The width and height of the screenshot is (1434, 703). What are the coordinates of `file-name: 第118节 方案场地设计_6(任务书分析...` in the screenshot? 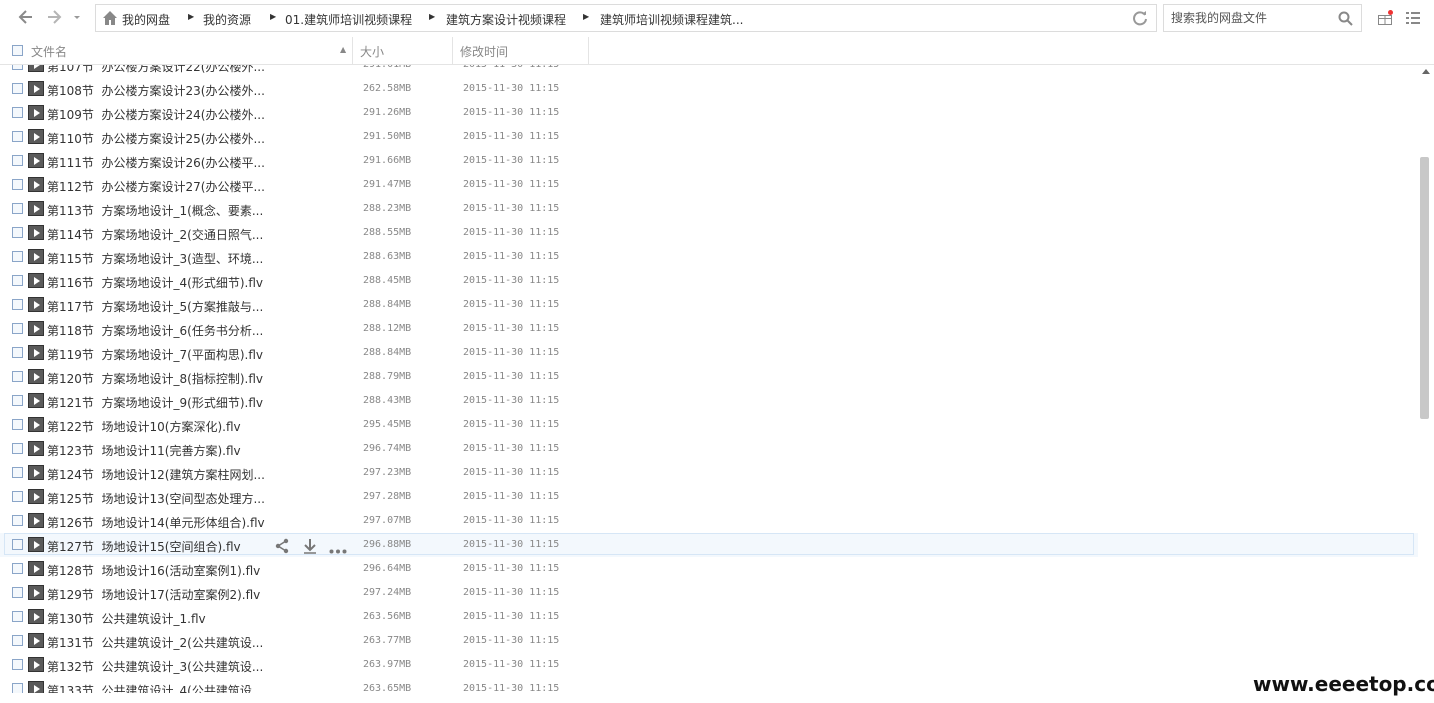 It's located at (155, 330).